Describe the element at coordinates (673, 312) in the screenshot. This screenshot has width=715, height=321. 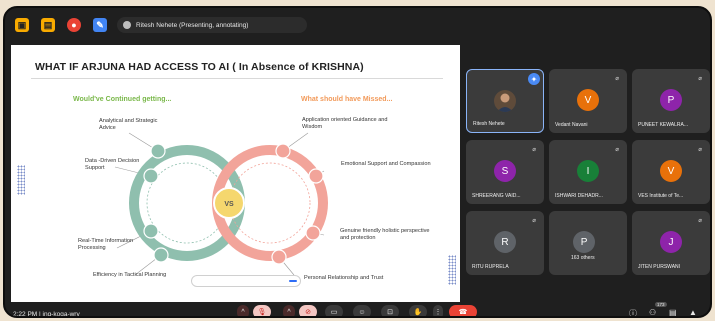
I see `chat-icon: ▤` at that location.